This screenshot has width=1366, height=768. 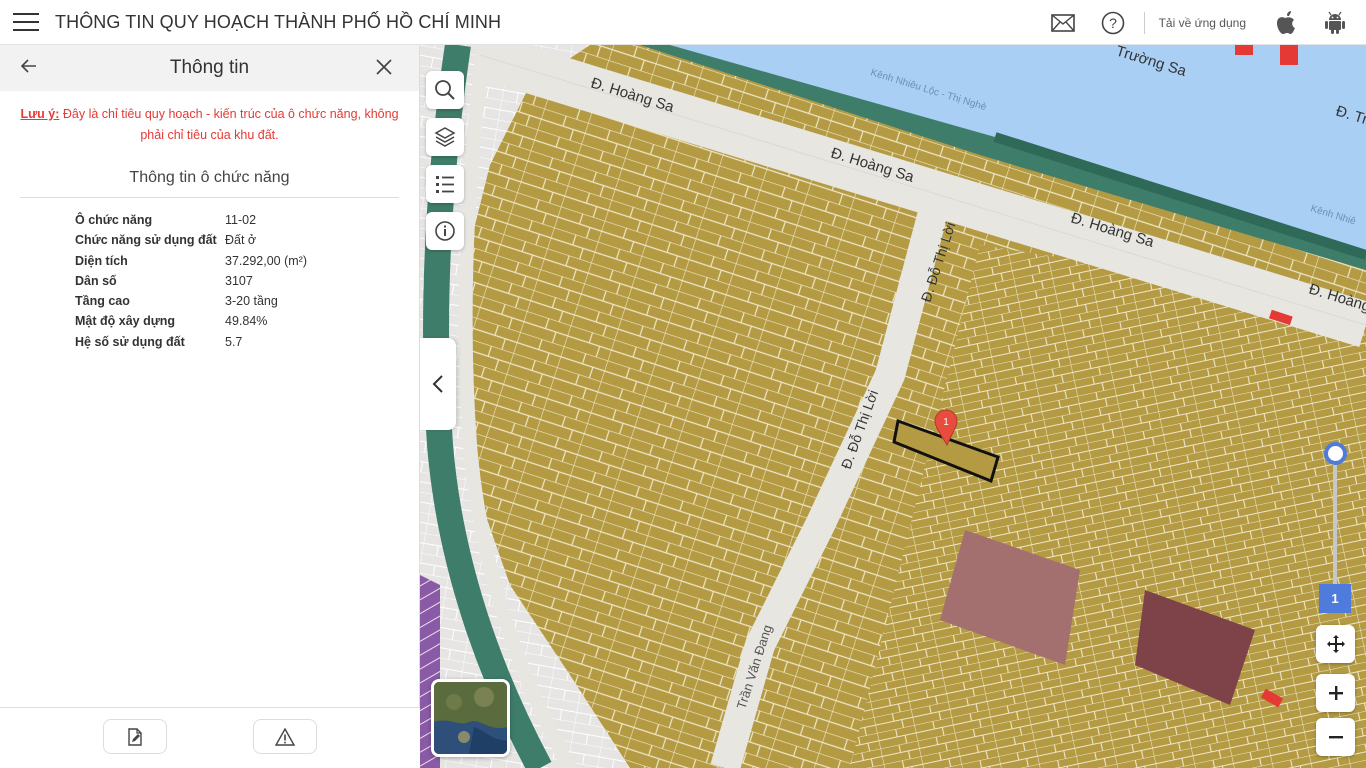 I want to click on info-key: Diện tích, so click(x=101, y=260).